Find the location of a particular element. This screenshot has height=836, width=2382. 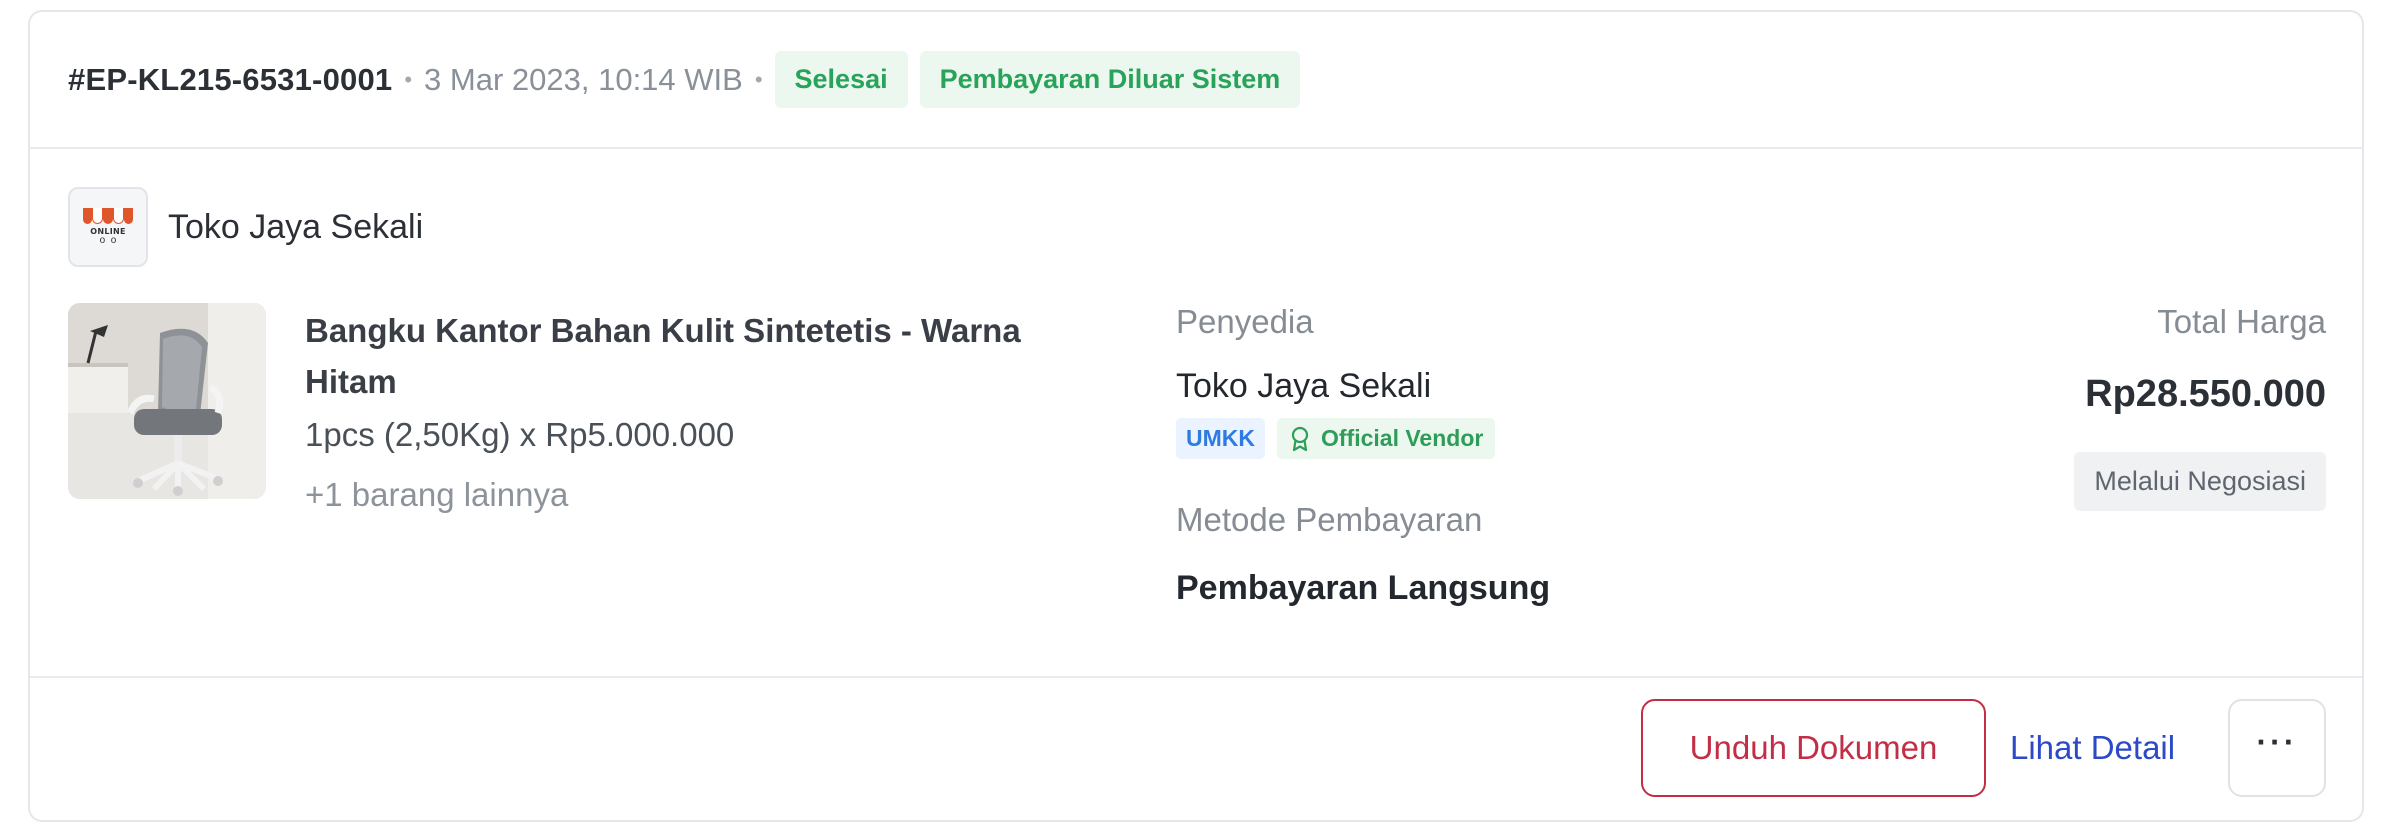

status-badge: Selesai is located at coordinates (841, 79).